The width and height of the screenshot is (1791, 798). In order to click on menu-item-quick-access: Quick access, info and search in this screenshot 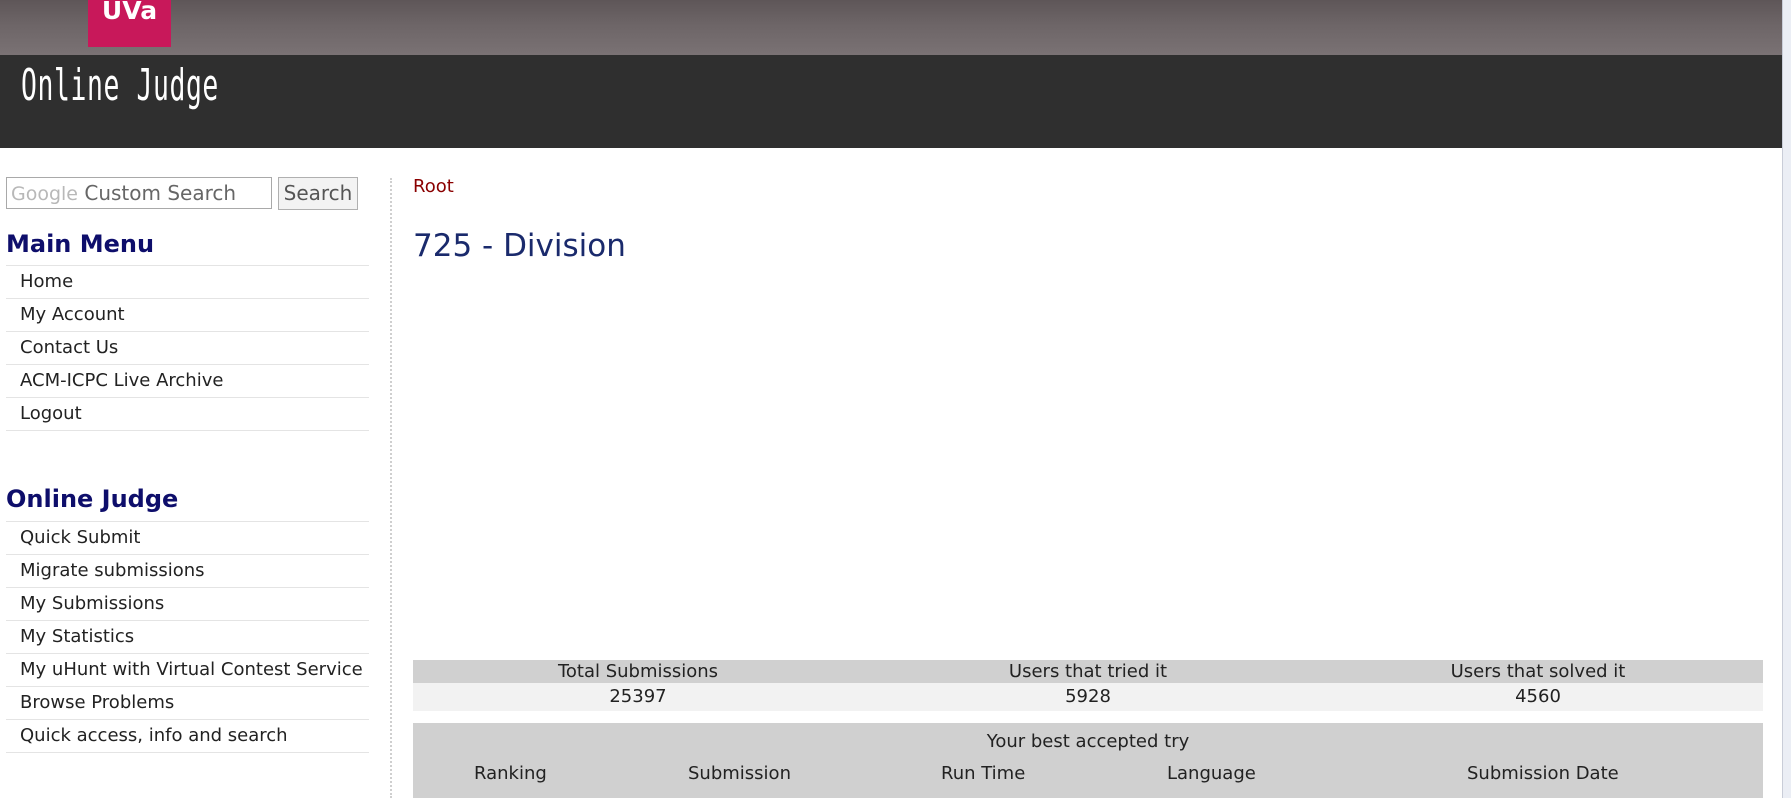, I will do `click(187, 736)`.